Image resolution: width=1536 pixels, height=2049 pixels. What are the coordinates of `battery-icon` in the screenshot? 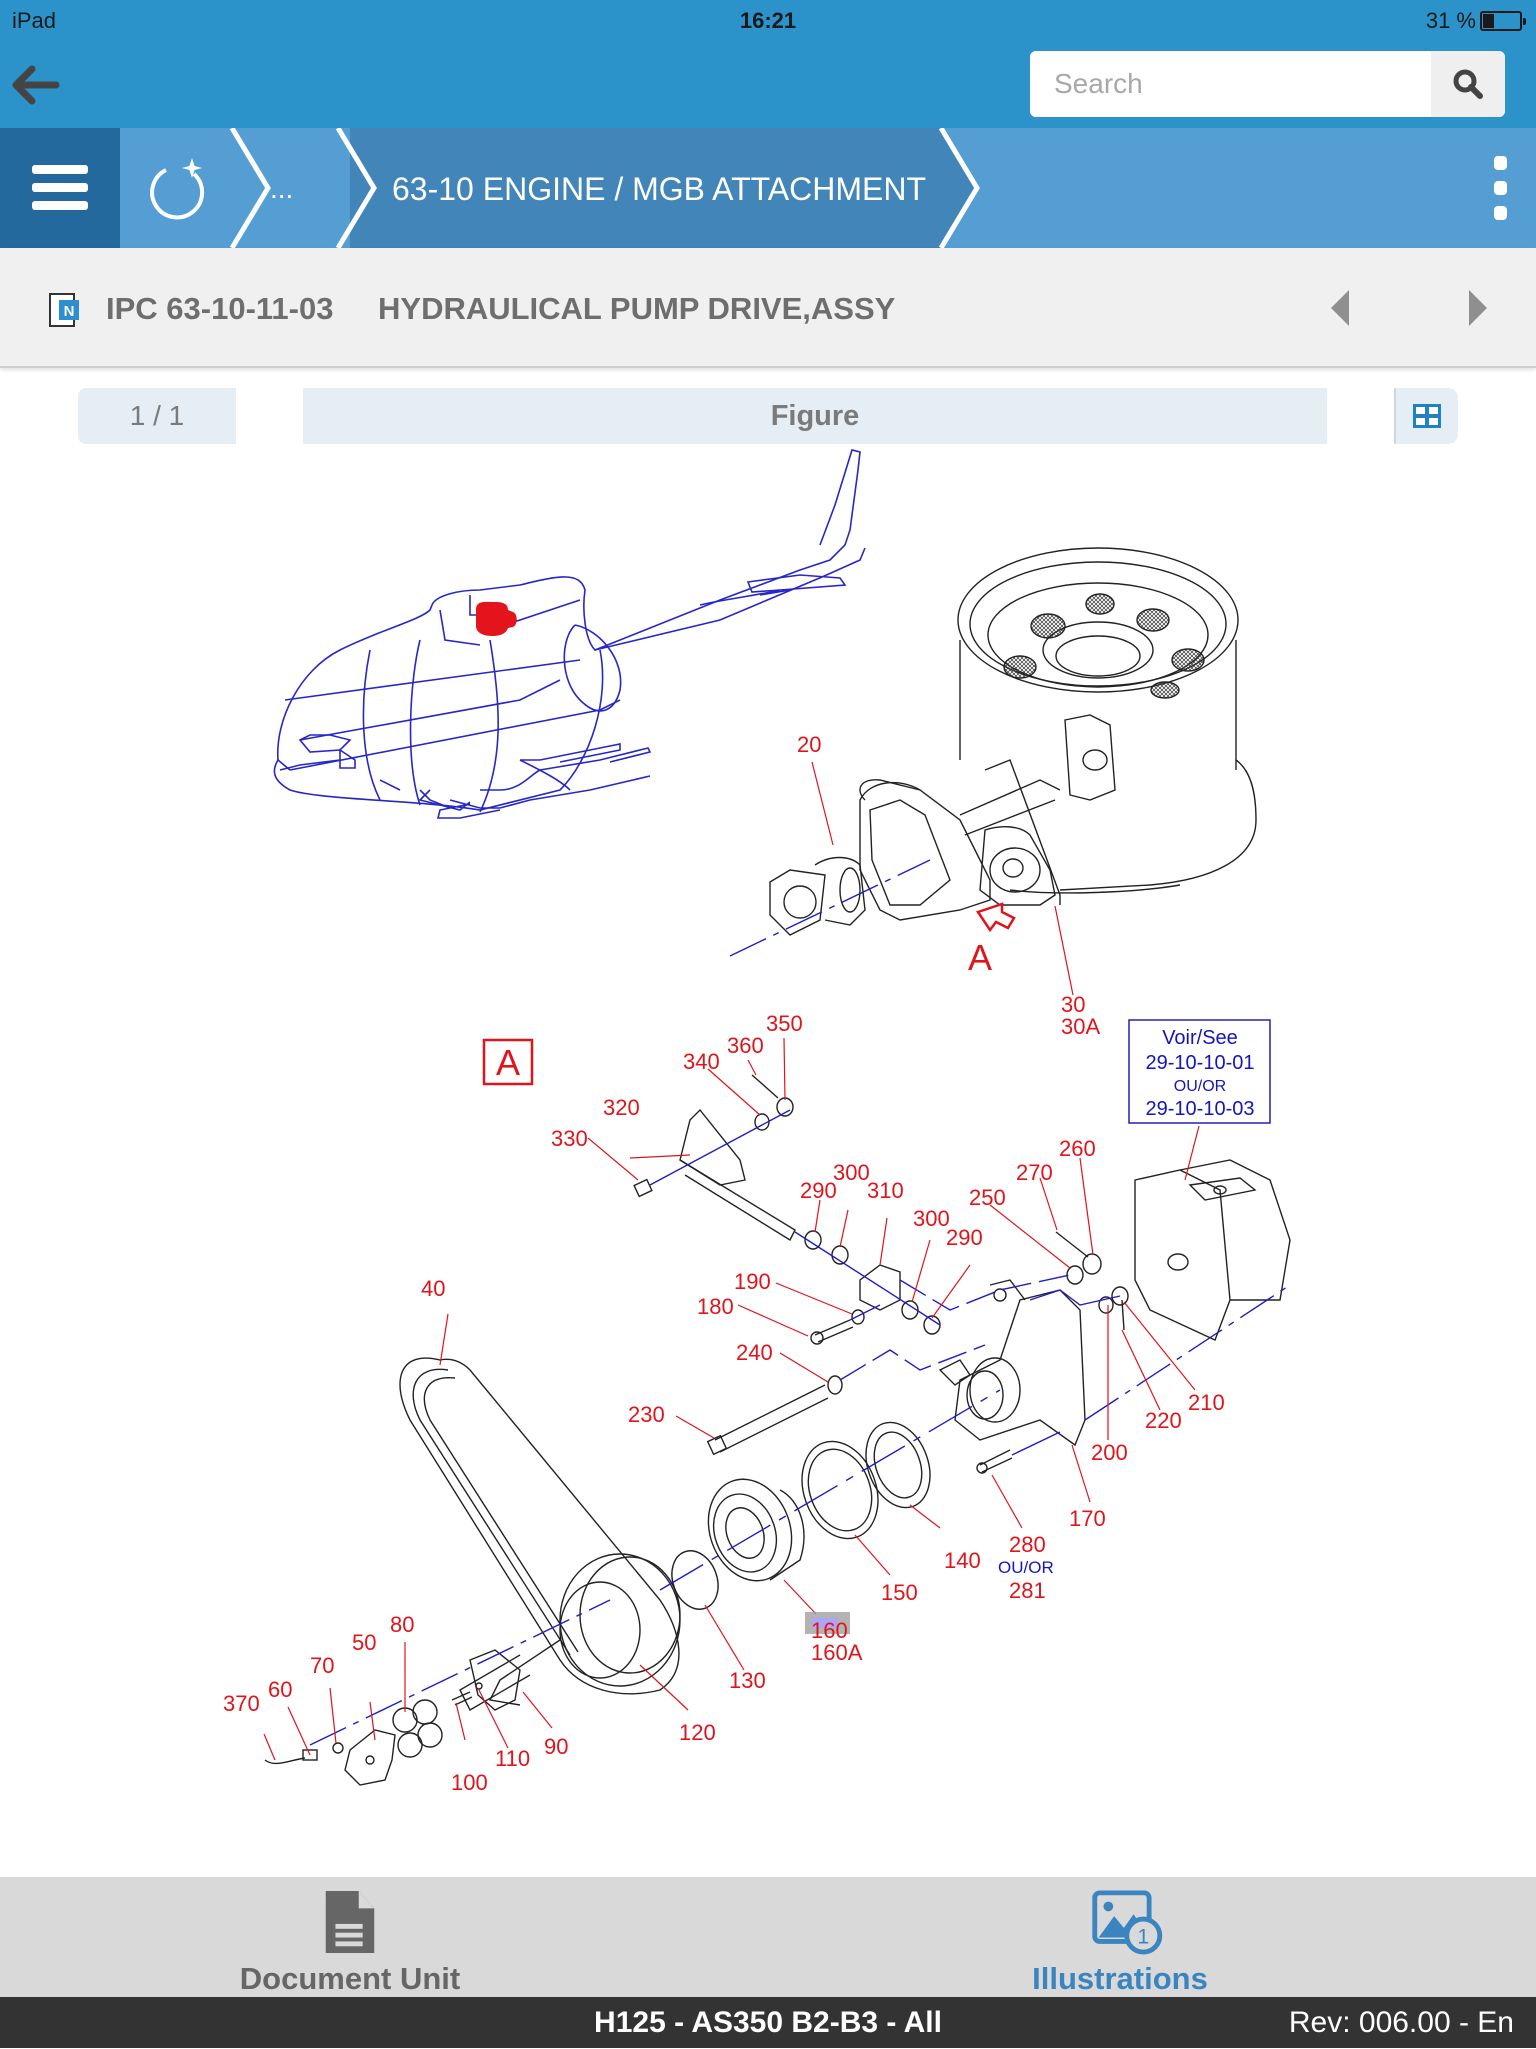 It's located at (1503, 21).